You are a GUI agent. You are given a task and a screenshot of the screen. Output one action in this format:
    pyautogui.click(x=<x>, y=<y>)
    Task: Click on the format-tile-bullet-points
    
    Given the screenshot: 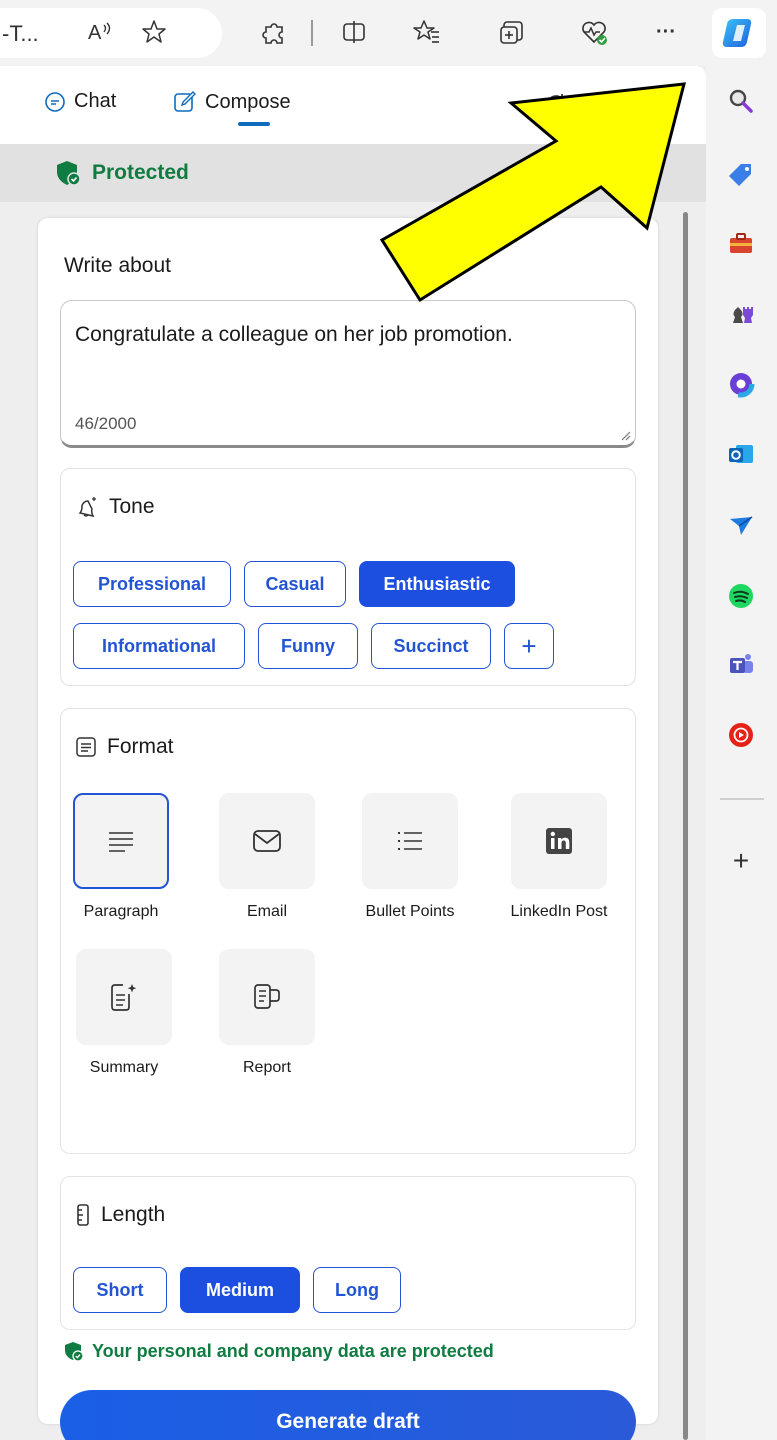 What is the action you would take?
    pyautogui.click(x=410, y=841)
    